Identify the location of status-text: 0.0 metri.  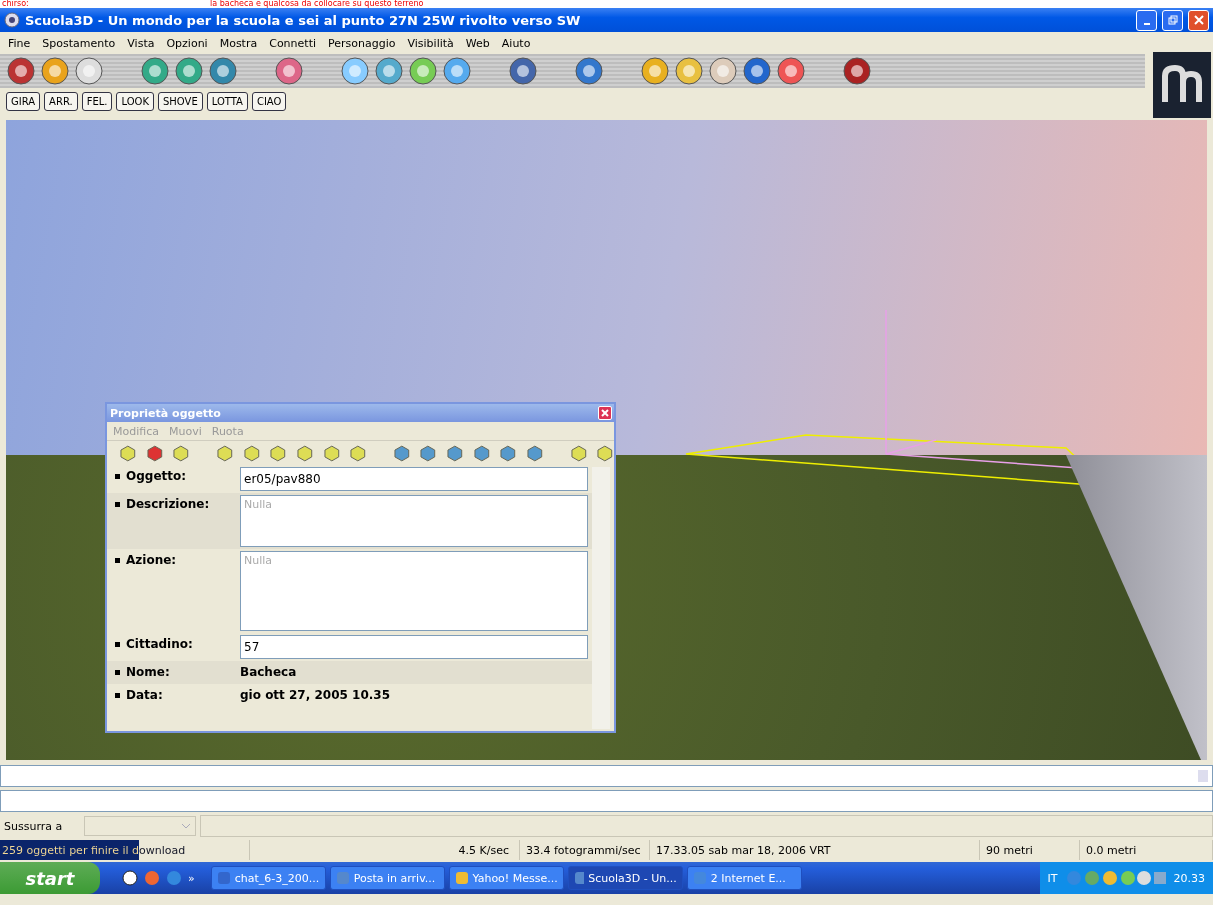
(1146, 850).